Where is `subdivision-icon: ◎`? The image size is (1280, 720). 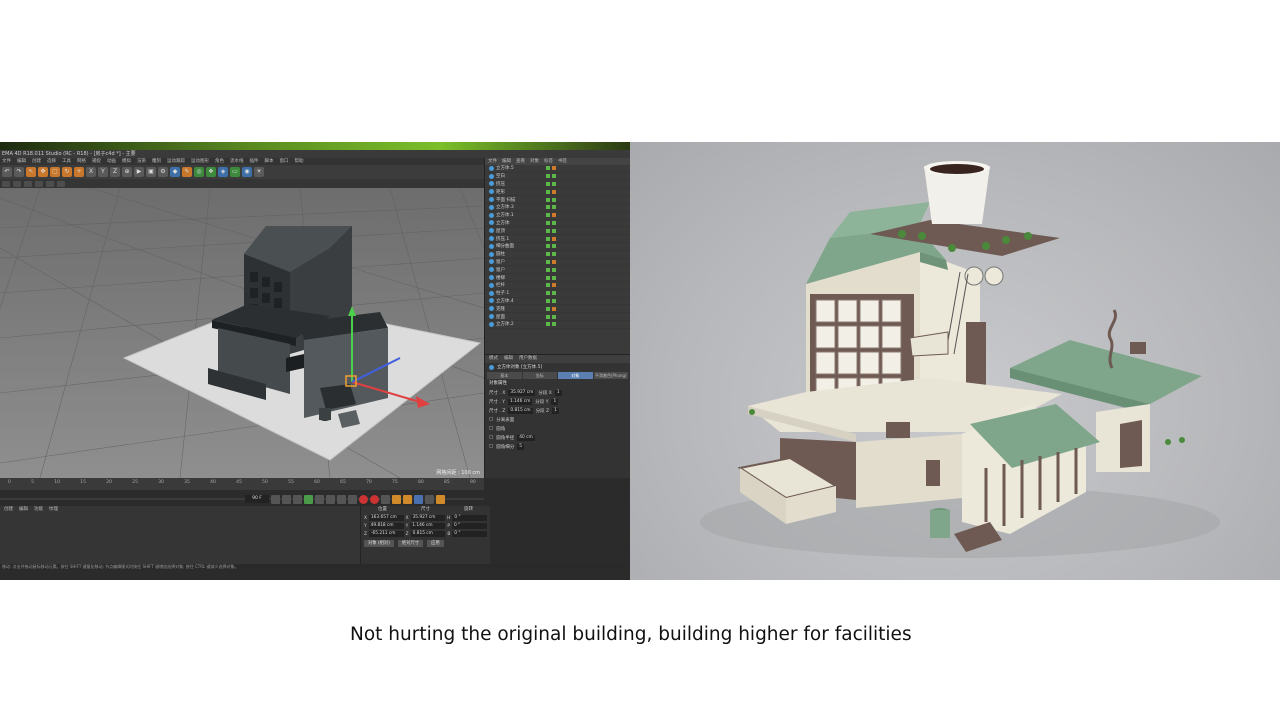 subdivision-icon: ◎ is located at coordinates (199, 172).